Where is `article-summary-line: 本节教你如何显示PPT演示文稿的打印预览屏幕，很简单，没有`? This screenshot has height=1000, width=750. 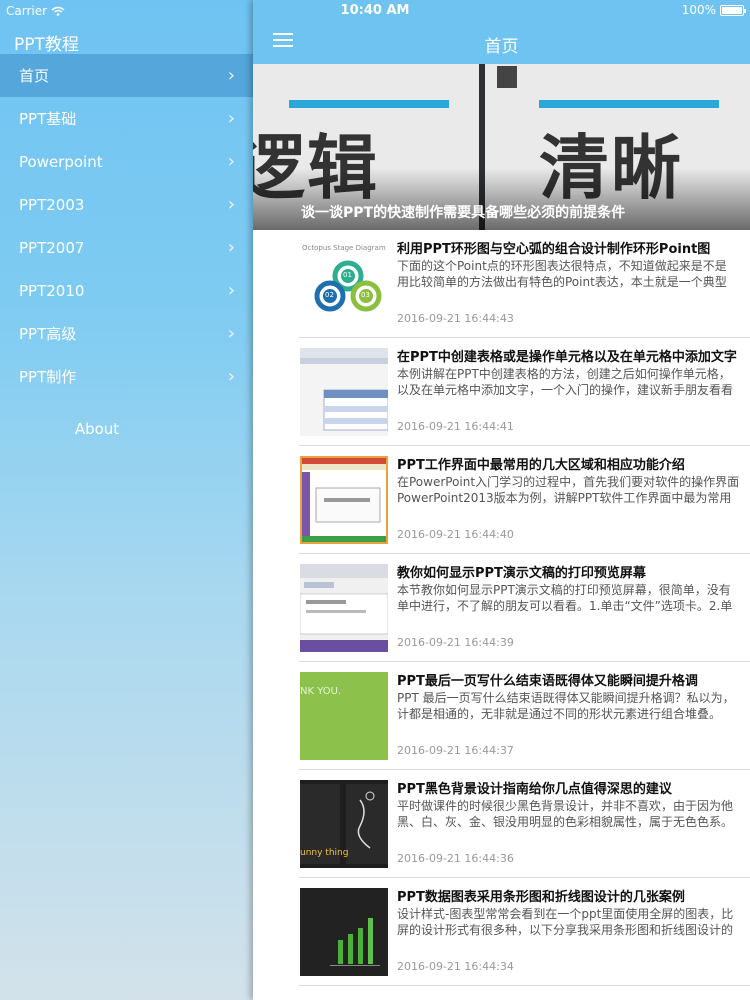
article-summary-line: 本节教你如何显示PPT演示文稿的打印预览屏幕，很简单，没有 is located at coordinates (564, 590).